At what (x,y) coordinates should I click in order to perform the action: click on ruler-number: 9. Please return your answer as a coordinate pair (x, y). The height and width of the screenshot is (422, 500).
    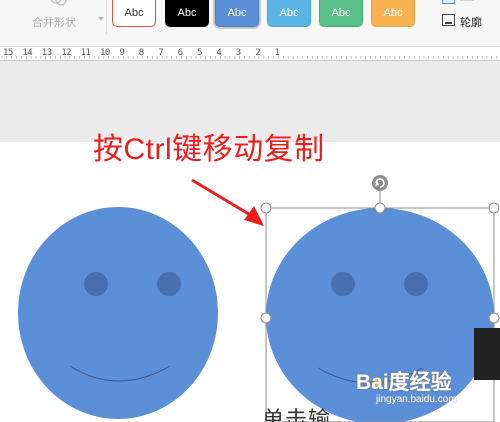
    Looking at the image, I should click on (122, 53).